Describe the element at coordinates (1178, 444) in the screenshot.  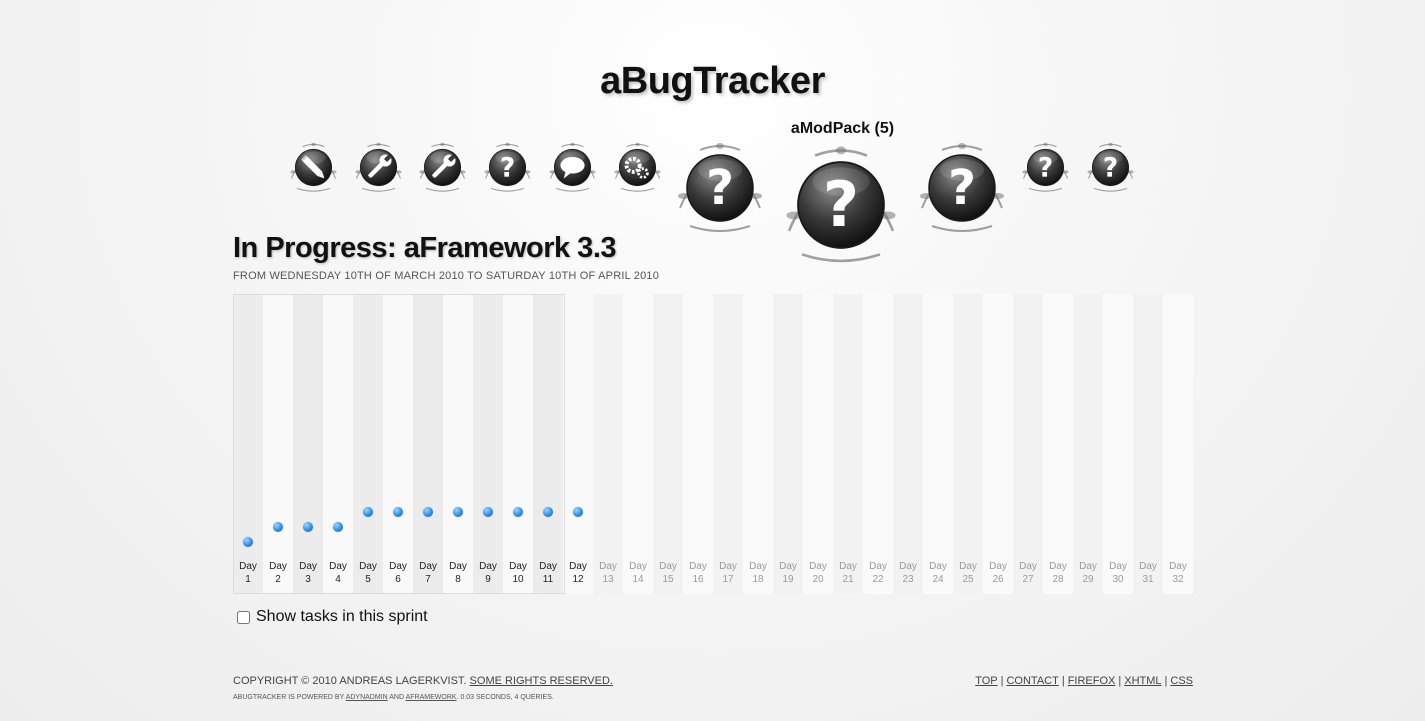
I see `day-column: Day 32` at that location.